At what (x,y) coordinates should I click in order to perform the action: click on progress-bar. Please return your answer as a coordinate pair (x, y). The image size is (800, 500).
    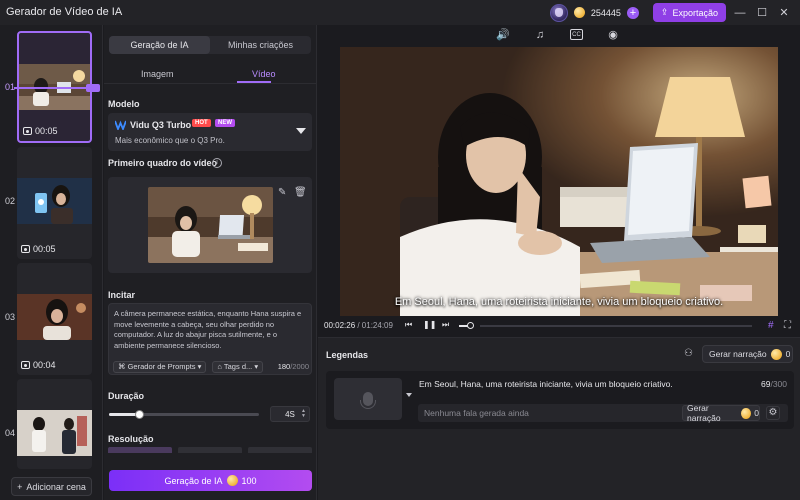
    Looking at the image, I should click on (616, 326).